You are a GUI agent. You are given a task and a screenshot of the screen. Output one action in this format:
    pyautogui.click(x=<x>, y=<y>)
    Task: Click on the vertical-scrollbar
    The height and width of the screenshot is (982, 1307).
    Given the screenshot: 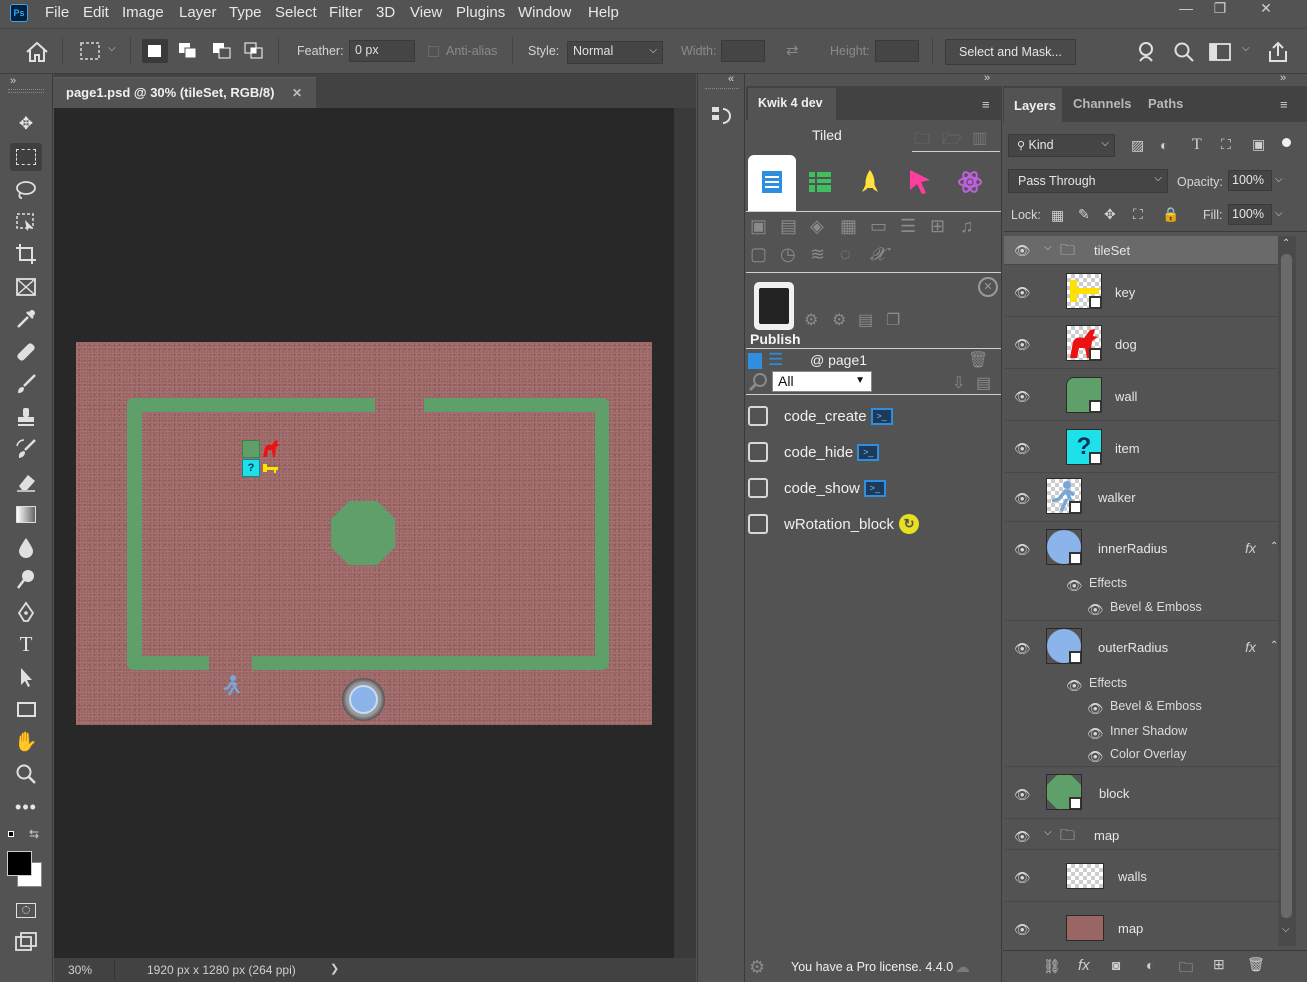 What is the action you would take?
    pyautogui.click(x=685, y=533)
    